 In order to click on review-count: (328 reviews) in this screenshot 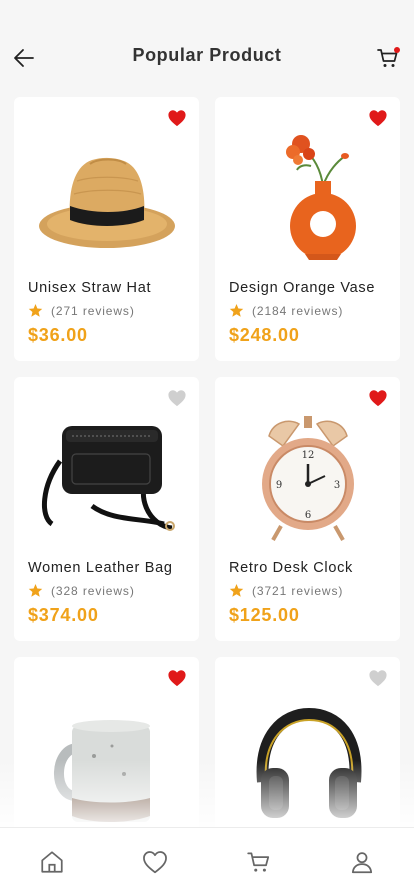, I will do `click(93, 590)`.